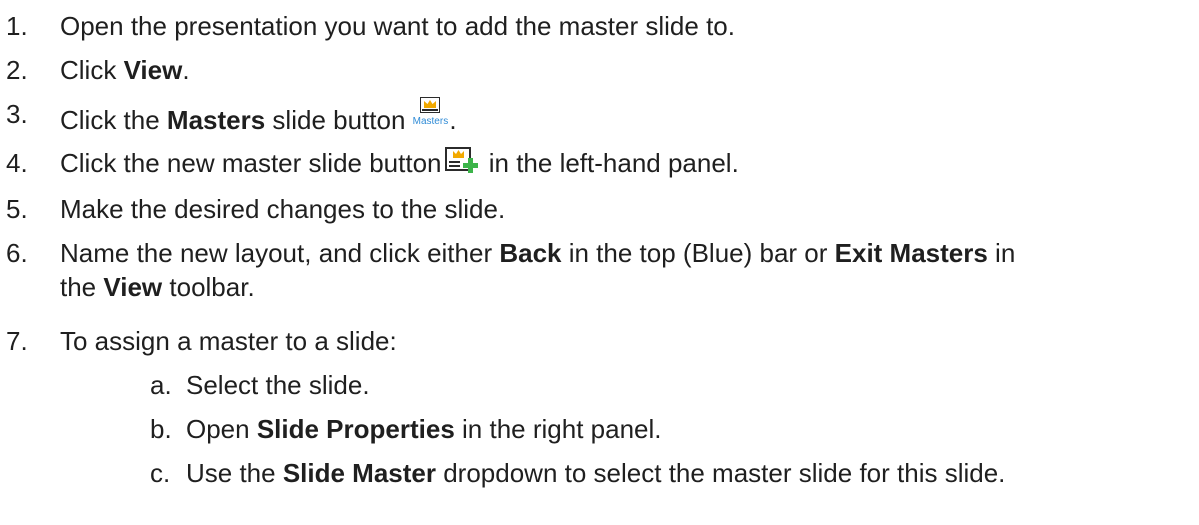 The height and width of the screenshot is (525, 1199). What do you see at coordinates (911, 253) in the screenshot?
I see `ui-term-exit-masters: Exit Masters` at bounding box center [911, 253].